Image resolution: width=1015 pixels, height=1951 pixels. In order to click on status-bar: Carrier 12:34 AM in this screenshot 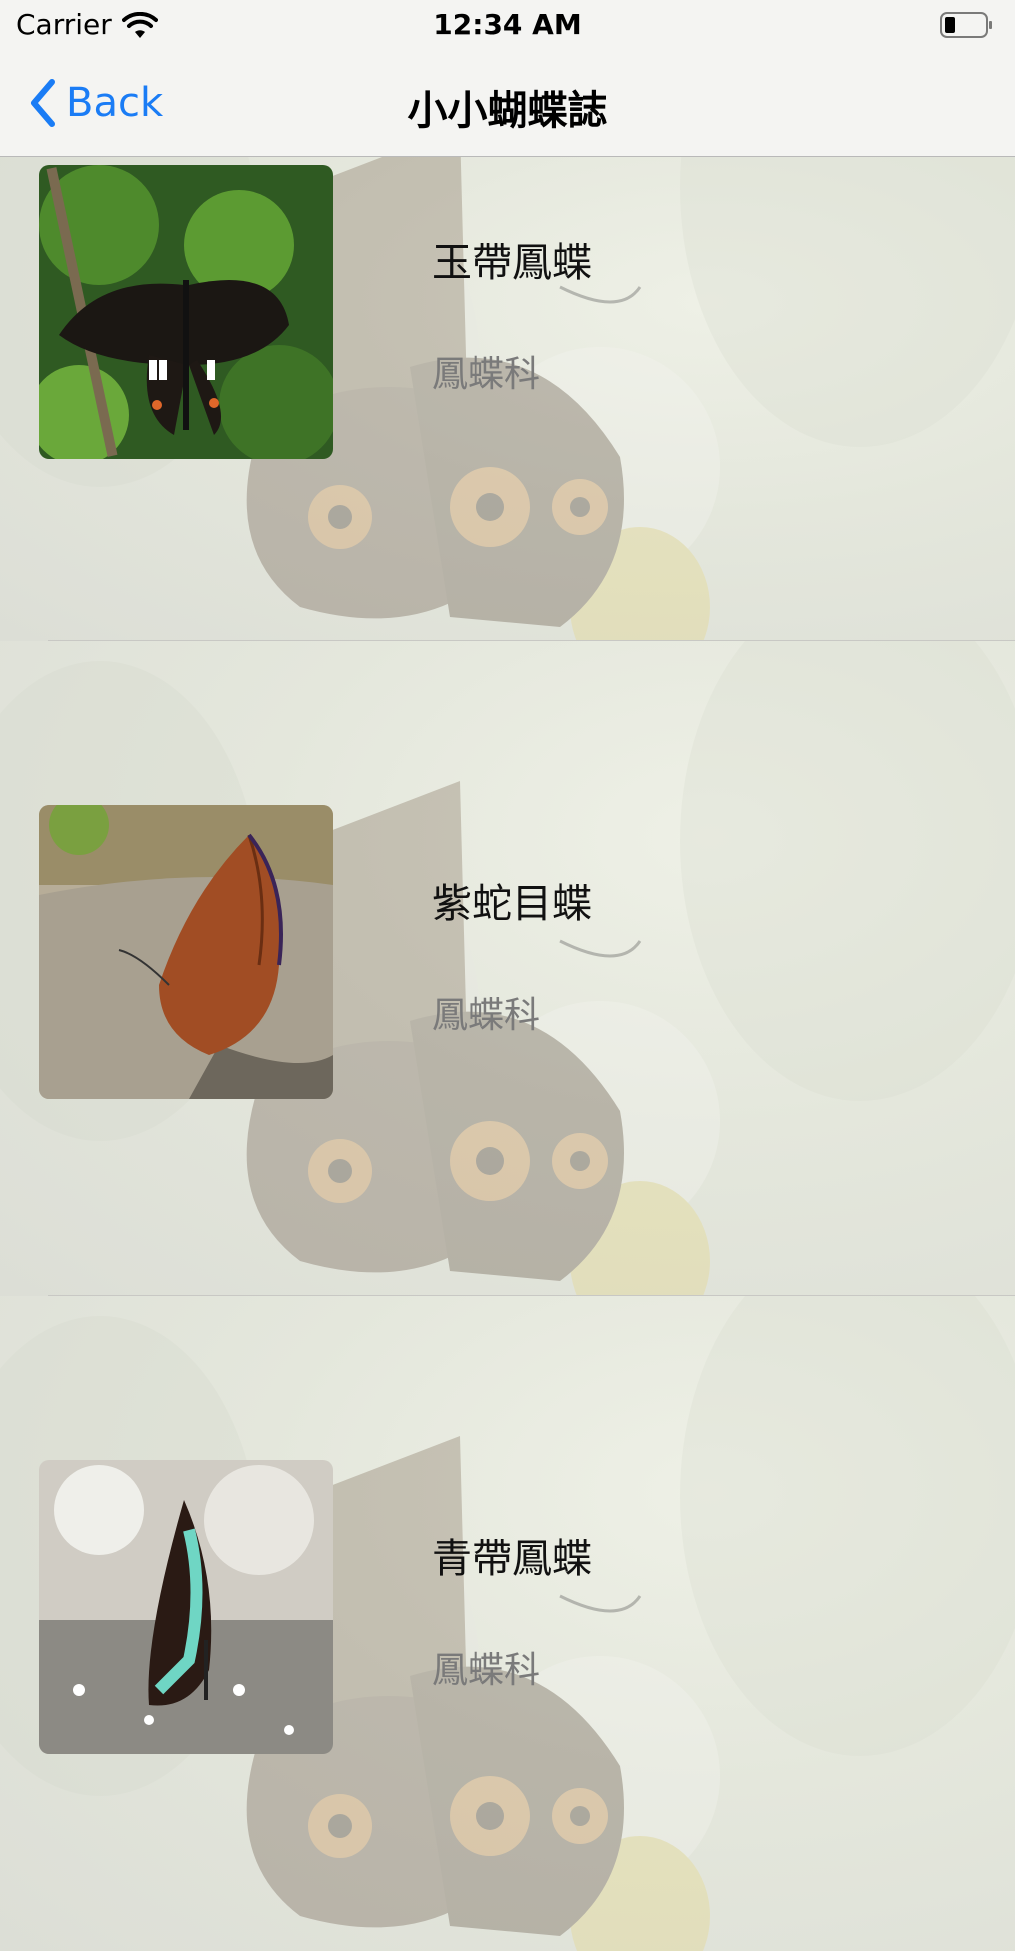, I will do `click(507, 25)`.